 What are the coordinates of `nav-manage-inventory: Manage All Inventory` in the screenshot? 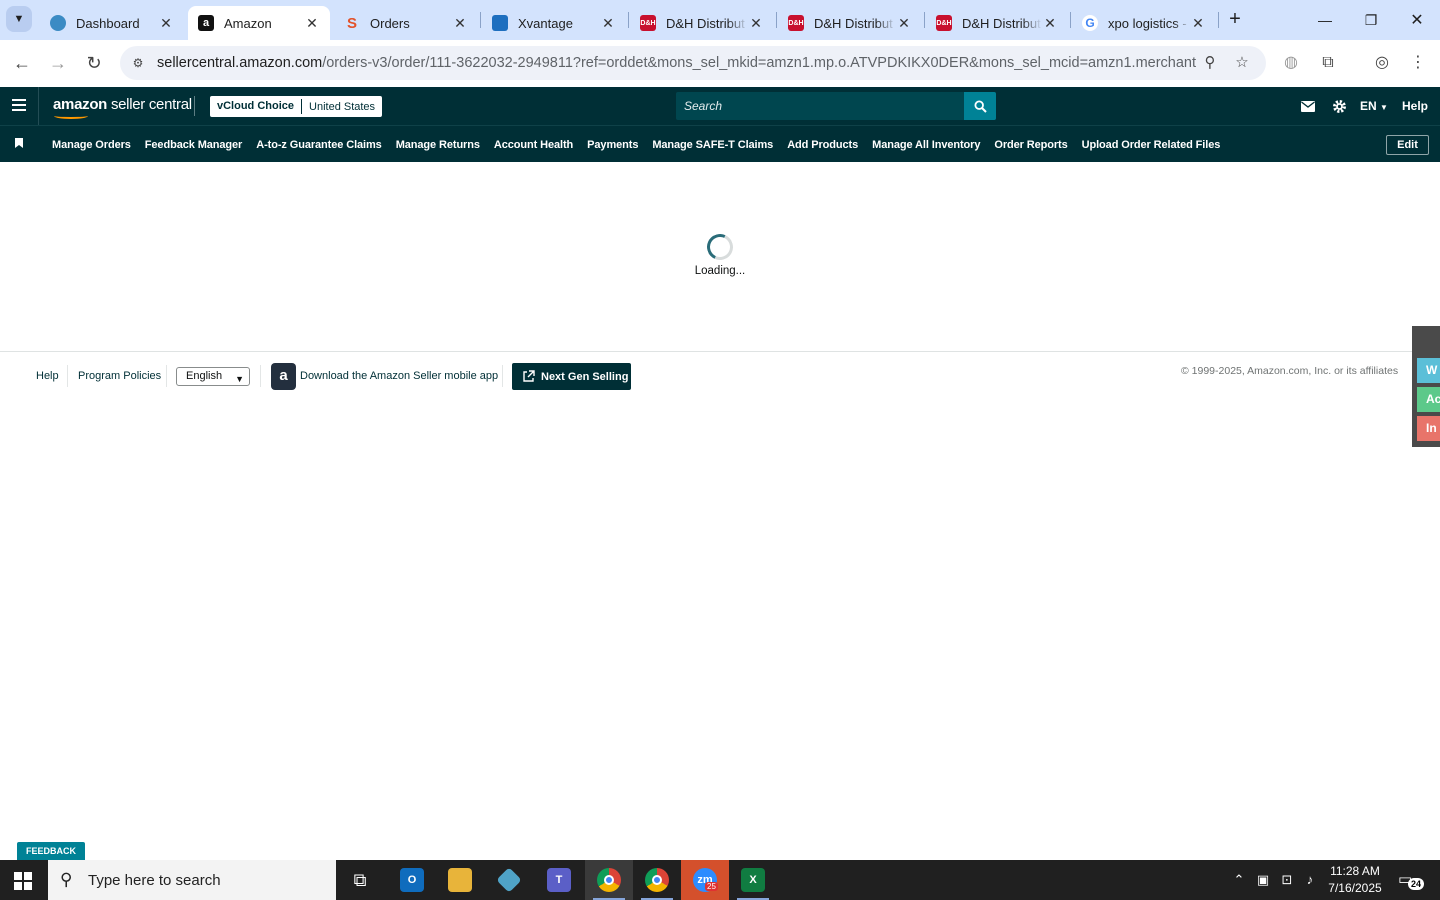 It's located at (926, 145).